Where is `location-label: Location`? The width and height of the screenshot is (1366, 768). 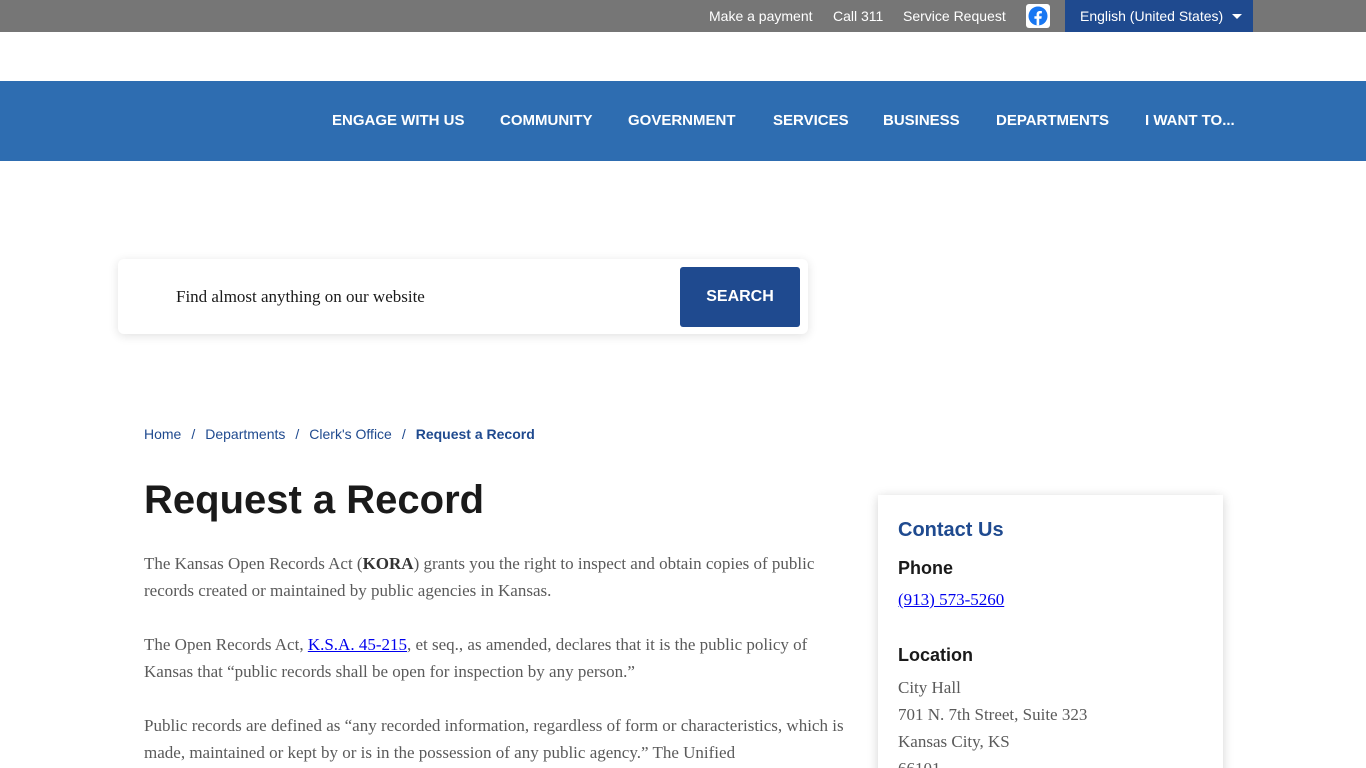
location-label: Location is located at coordinates (935, 655).